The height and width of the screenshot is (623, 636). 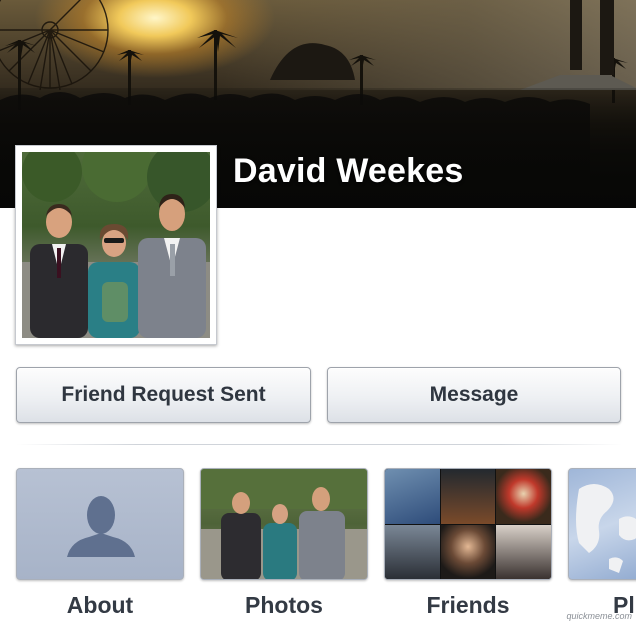 I want to click on places-tile, so click(x=602, y=524).